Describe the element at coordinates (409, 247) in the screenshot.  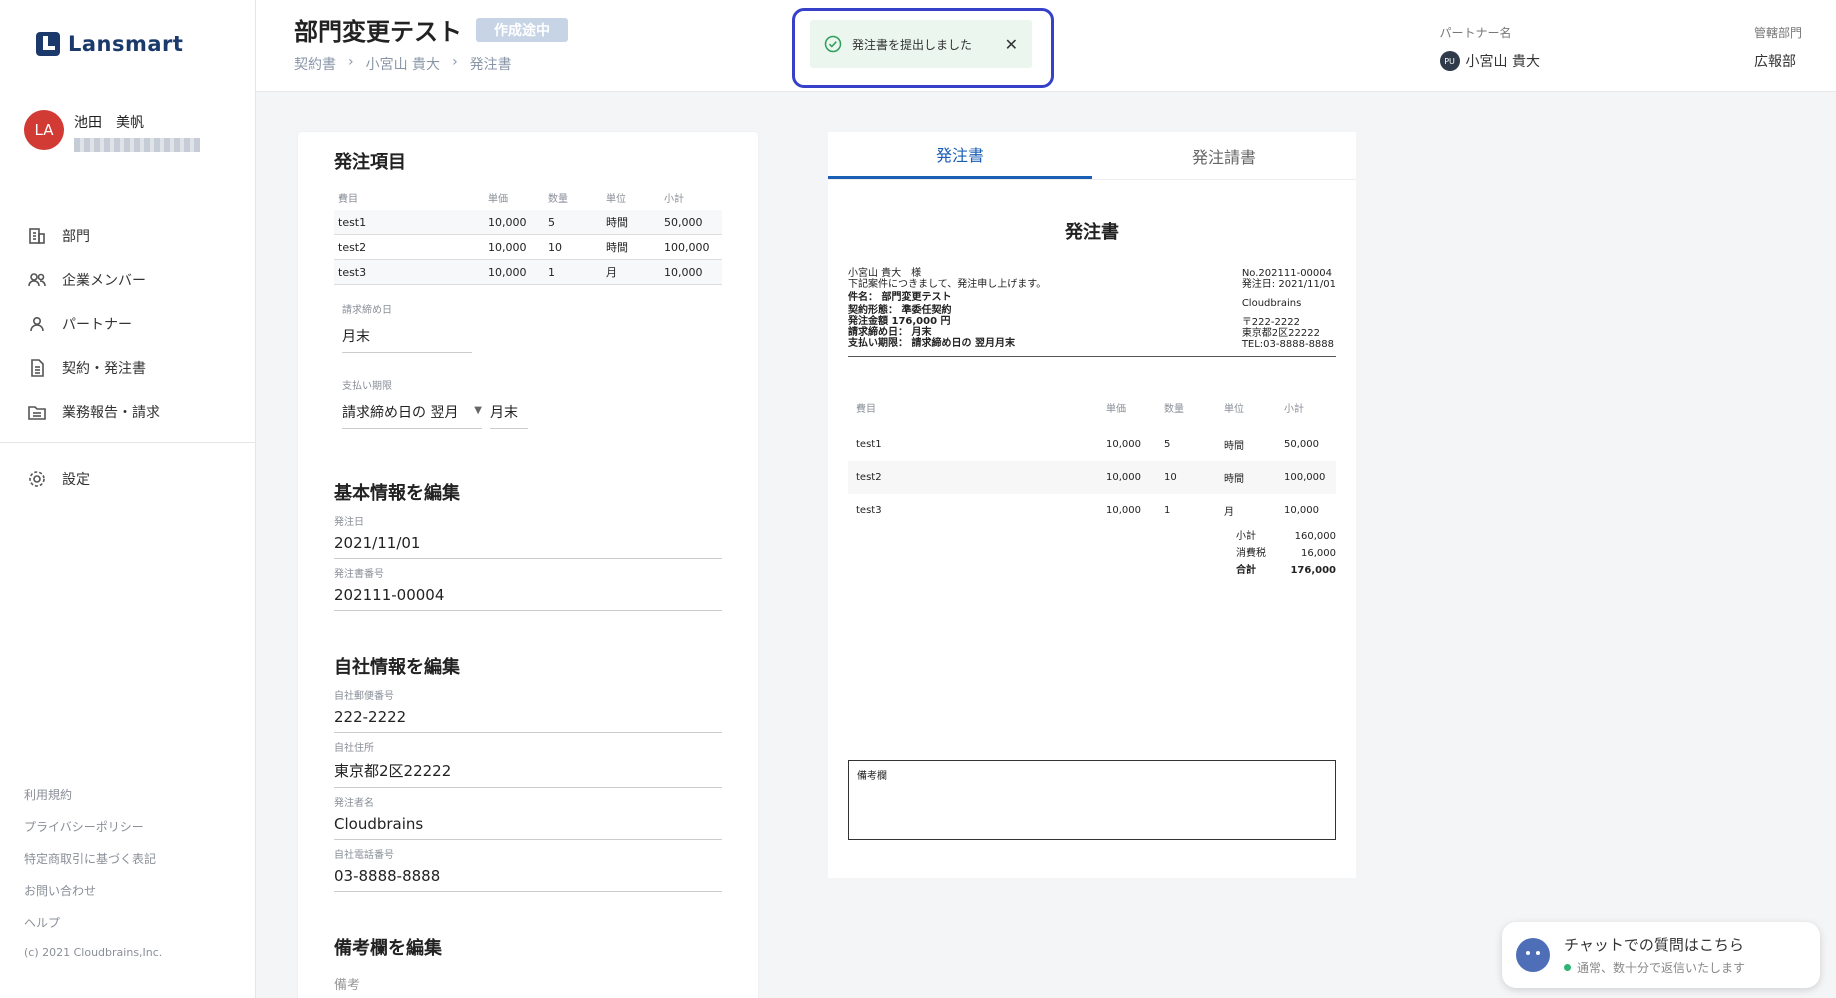
I see `item-name-input: test2` at that location.